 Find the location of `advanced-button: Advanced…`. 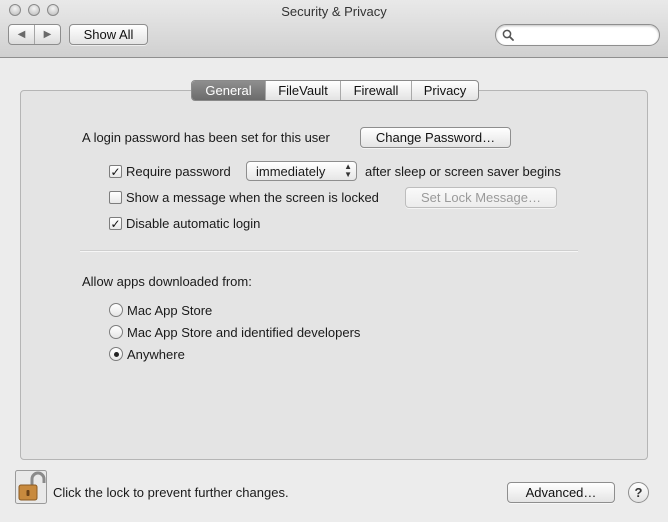

advanced-button: Advanced… is located at coordinates (561, 492).